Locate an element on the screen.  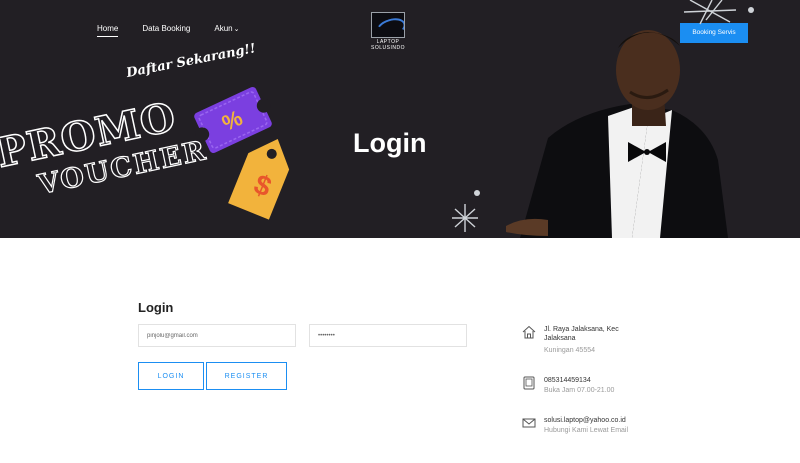
page-title: Login is located at coordinates (390, 143).